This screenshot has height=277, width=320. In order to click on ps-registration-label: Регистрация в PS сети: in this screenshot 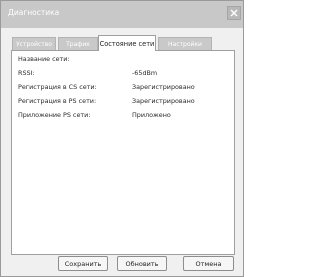, I will do `click(57, 101)`.